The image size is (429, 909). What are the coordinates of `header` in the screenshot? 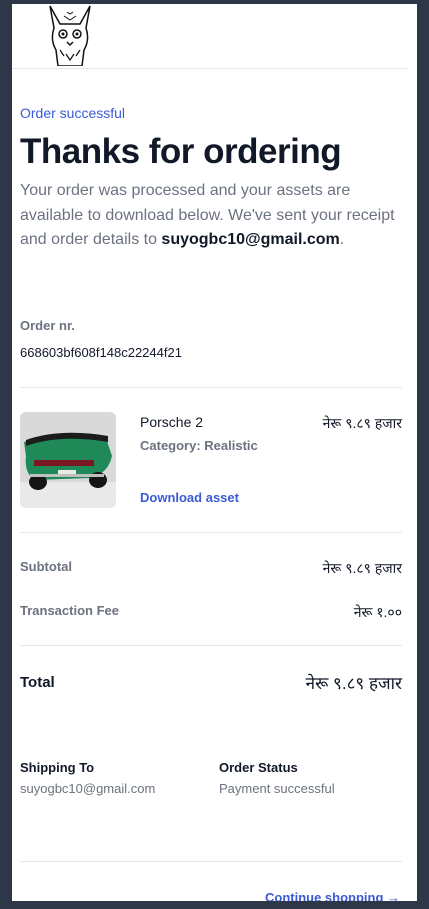 It's located at (210, 36).